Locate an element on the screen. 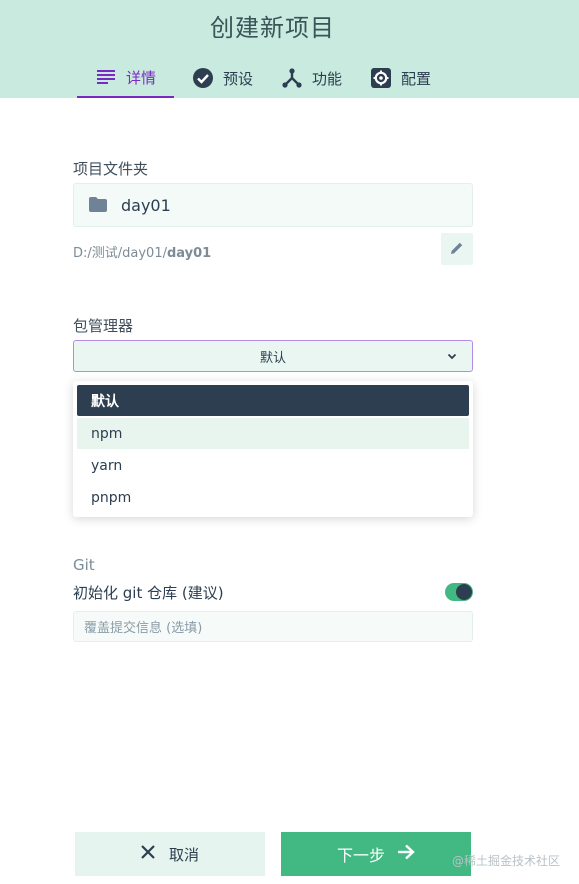 The width and height of the screenshot is (579, 884). git-init-toggle is located at coordinates (459, 592).